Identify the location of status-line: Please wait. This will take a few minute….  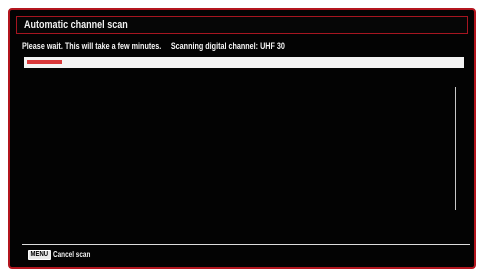
(153, 46).